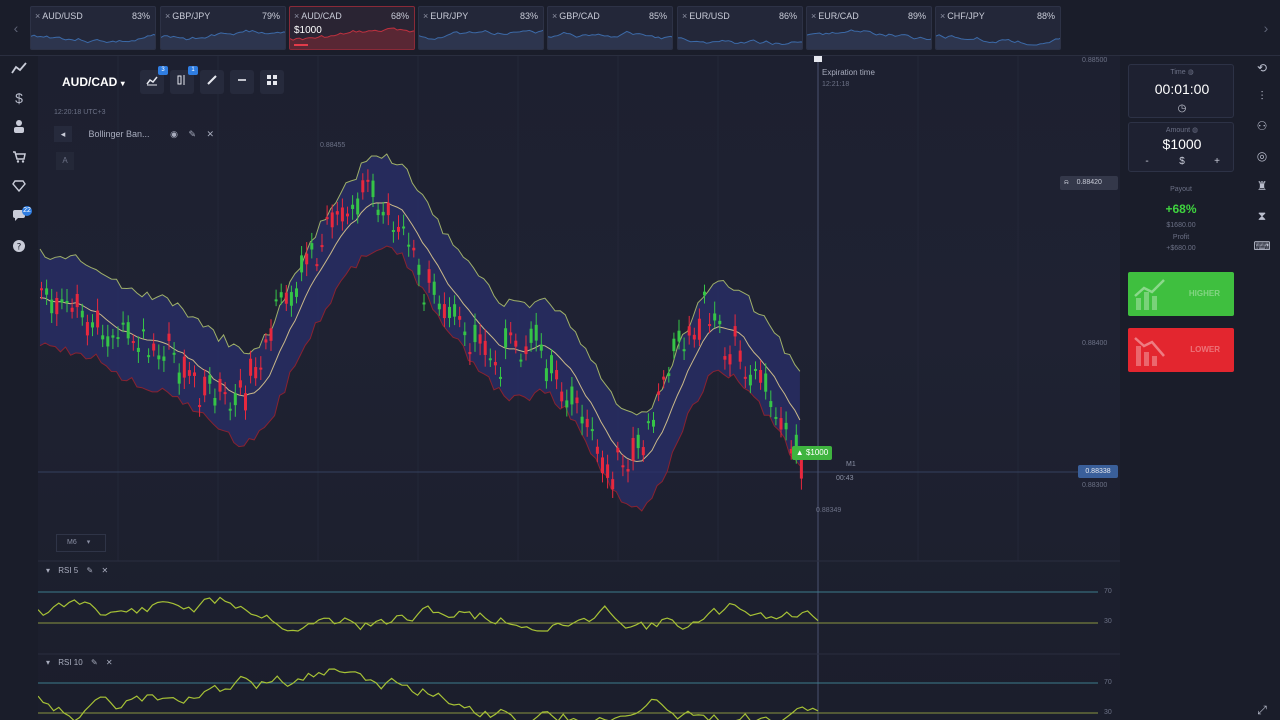 This screenshot has width=1280, height=720. Describe the element at coordinates (19, 98) in the screenshot. I see `dollar-icon: $` at that location.